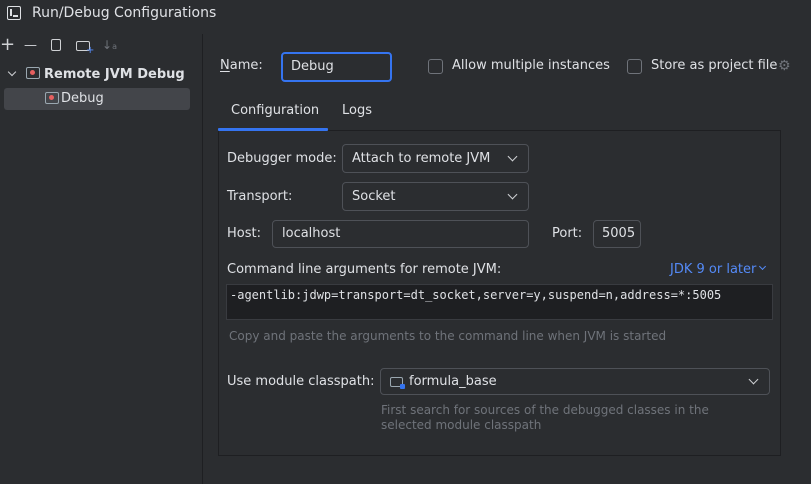 The height and width of the screenshot is (484, 811). Describe the element at coordinates (282, 158) in the screenshot. I see `debugger-mode-label: Debugger mode:` at that location.